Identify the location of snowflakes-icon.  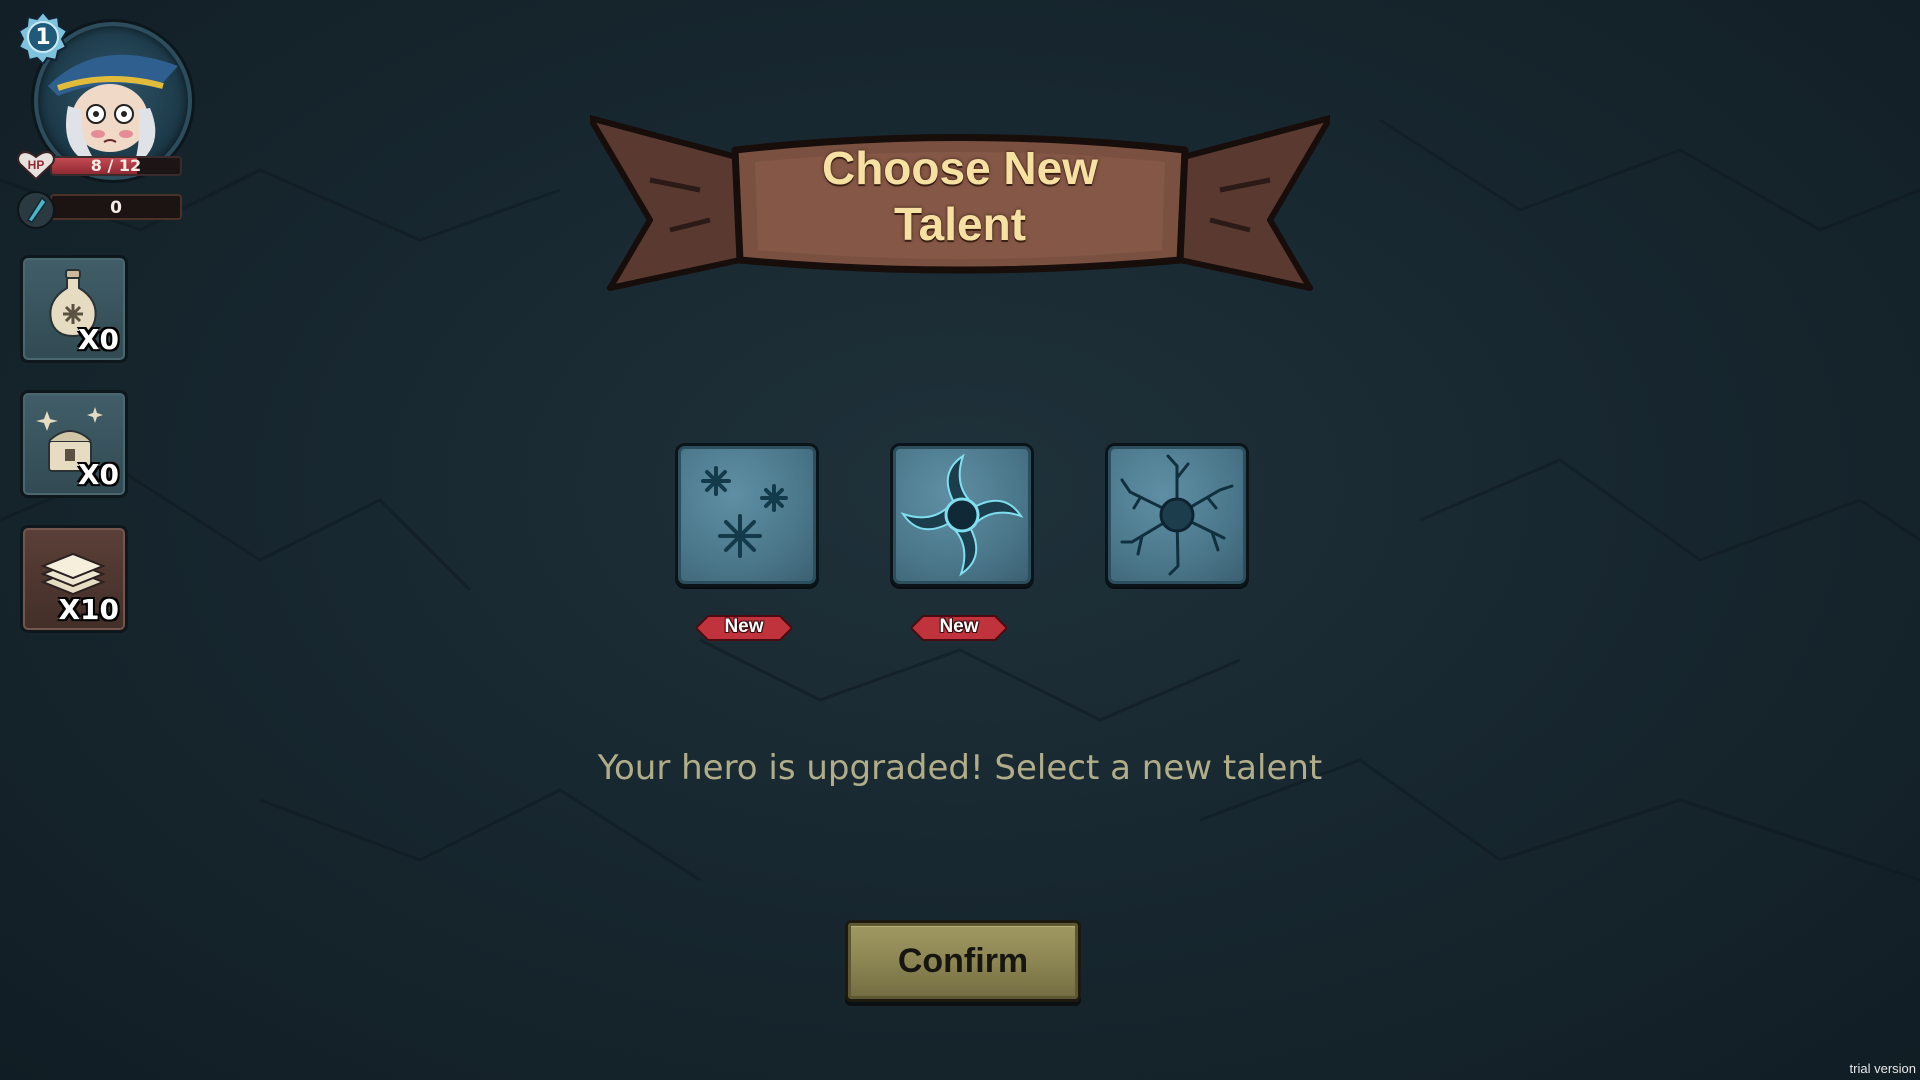
(744, 512).